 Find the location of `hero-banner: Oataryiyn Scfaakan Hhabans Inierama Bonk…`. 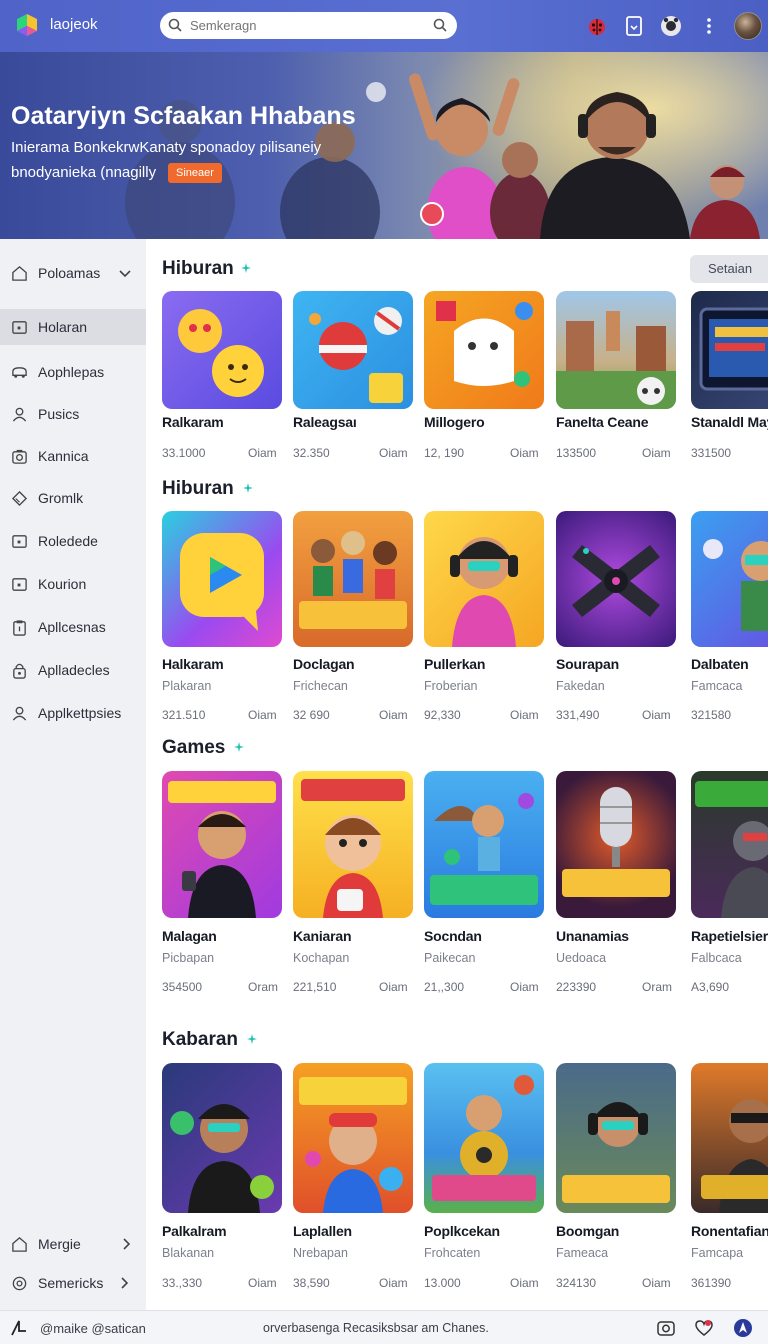

hero-banner: Oataryiyn Scfaakan Hhabans Inierama Bonk… is located at coordinates (384, 145).